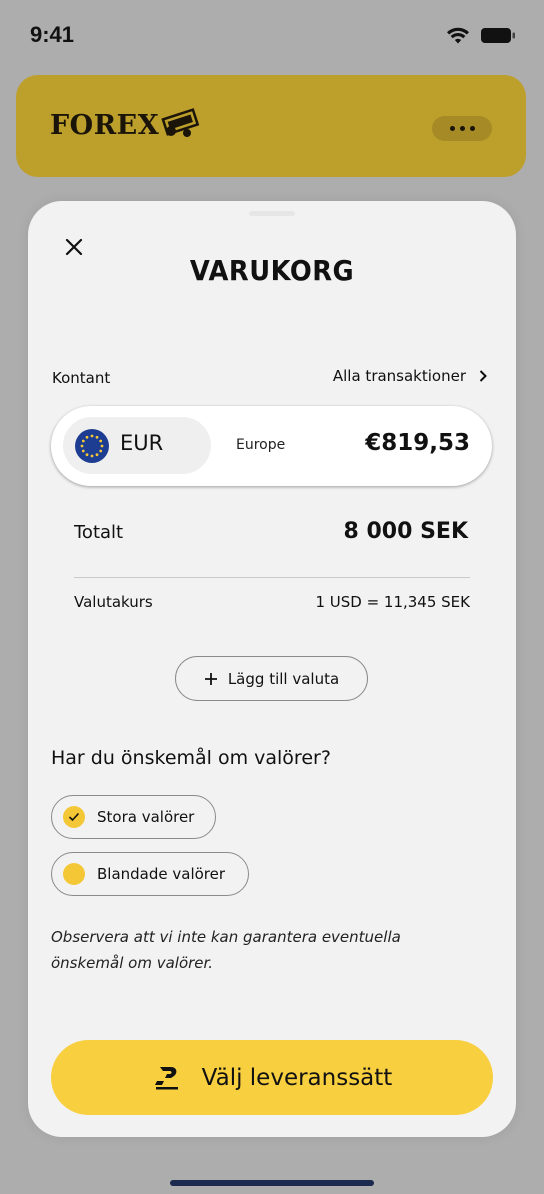  What do you see at coordinates (283, 678) in the screenshot?
I see `add-currency-label: Lägg till valuta` at bounding box center [283, 678].